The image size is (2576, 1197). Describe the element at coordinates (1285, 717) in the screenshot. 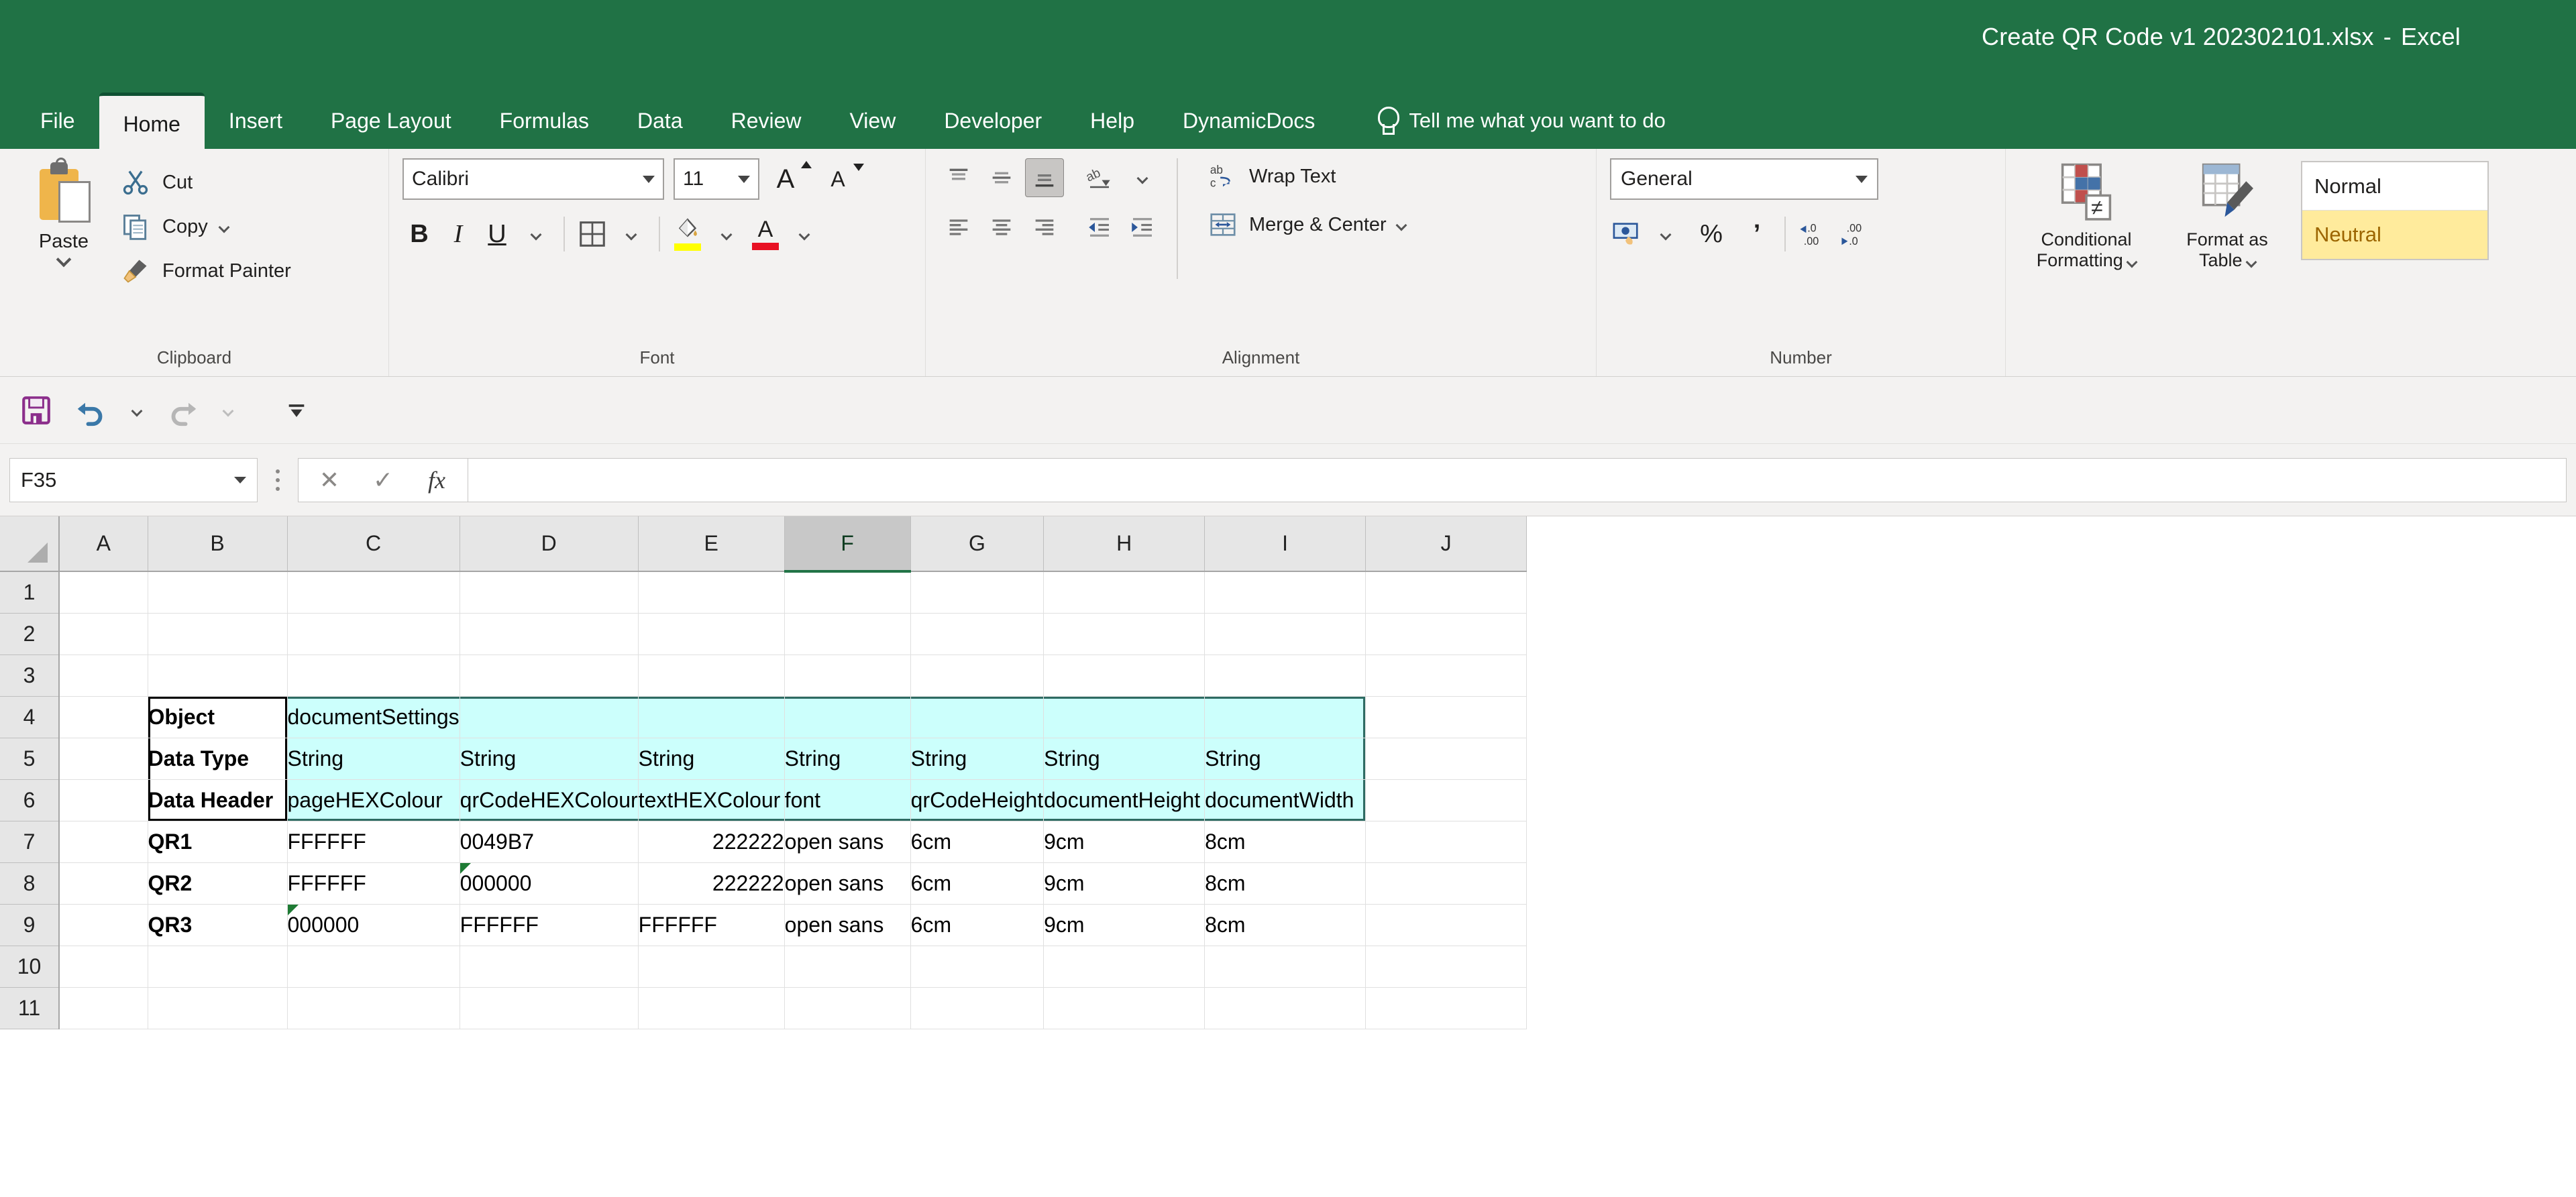

I see `cell-I4` at that location.